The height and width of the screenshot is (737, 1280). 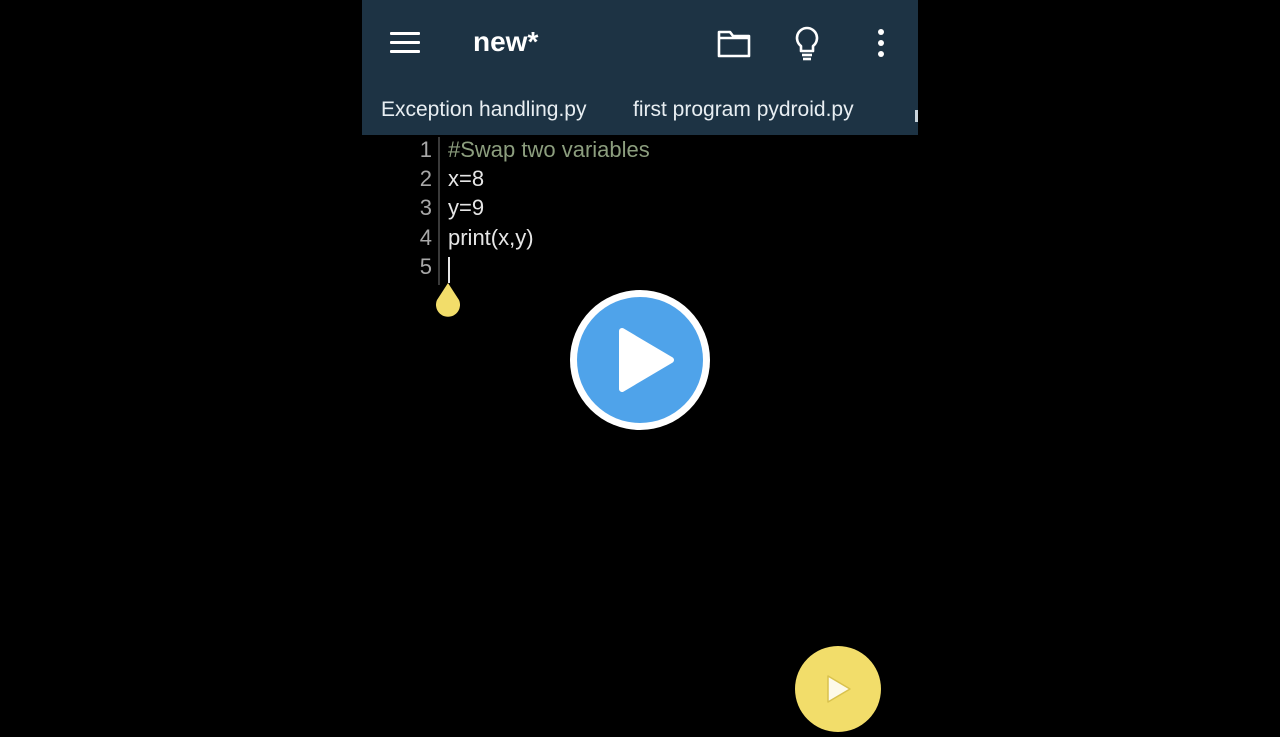 I want to click on line-number: 5, so click(x=425, y=266).